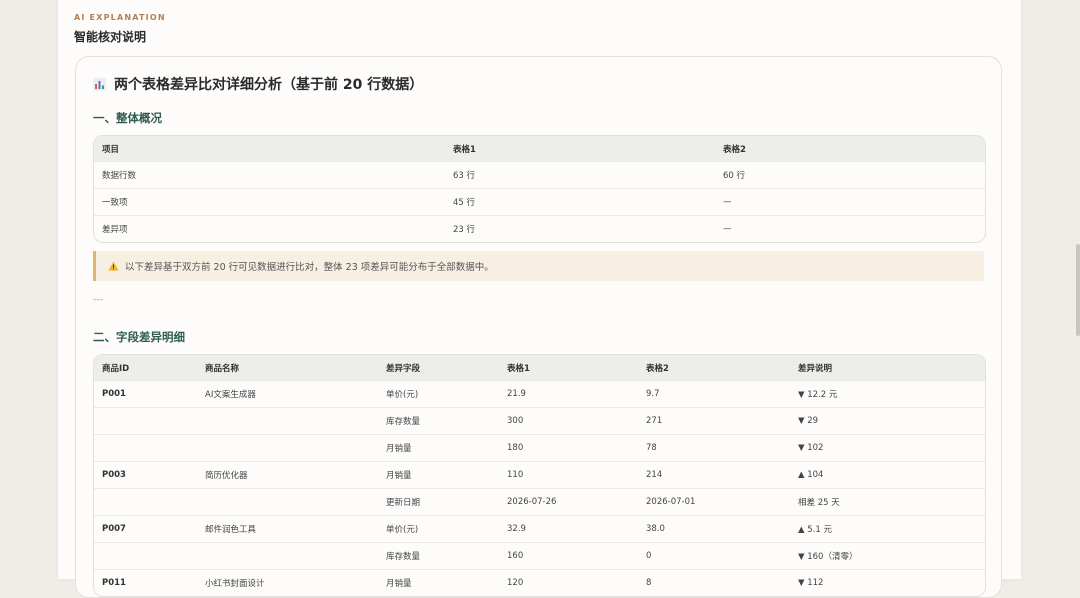 Image resolution: width=1080 pixels, height=598 pixels. I want to click on table-cell: ▲ 5.1 元, so click(815, 530).